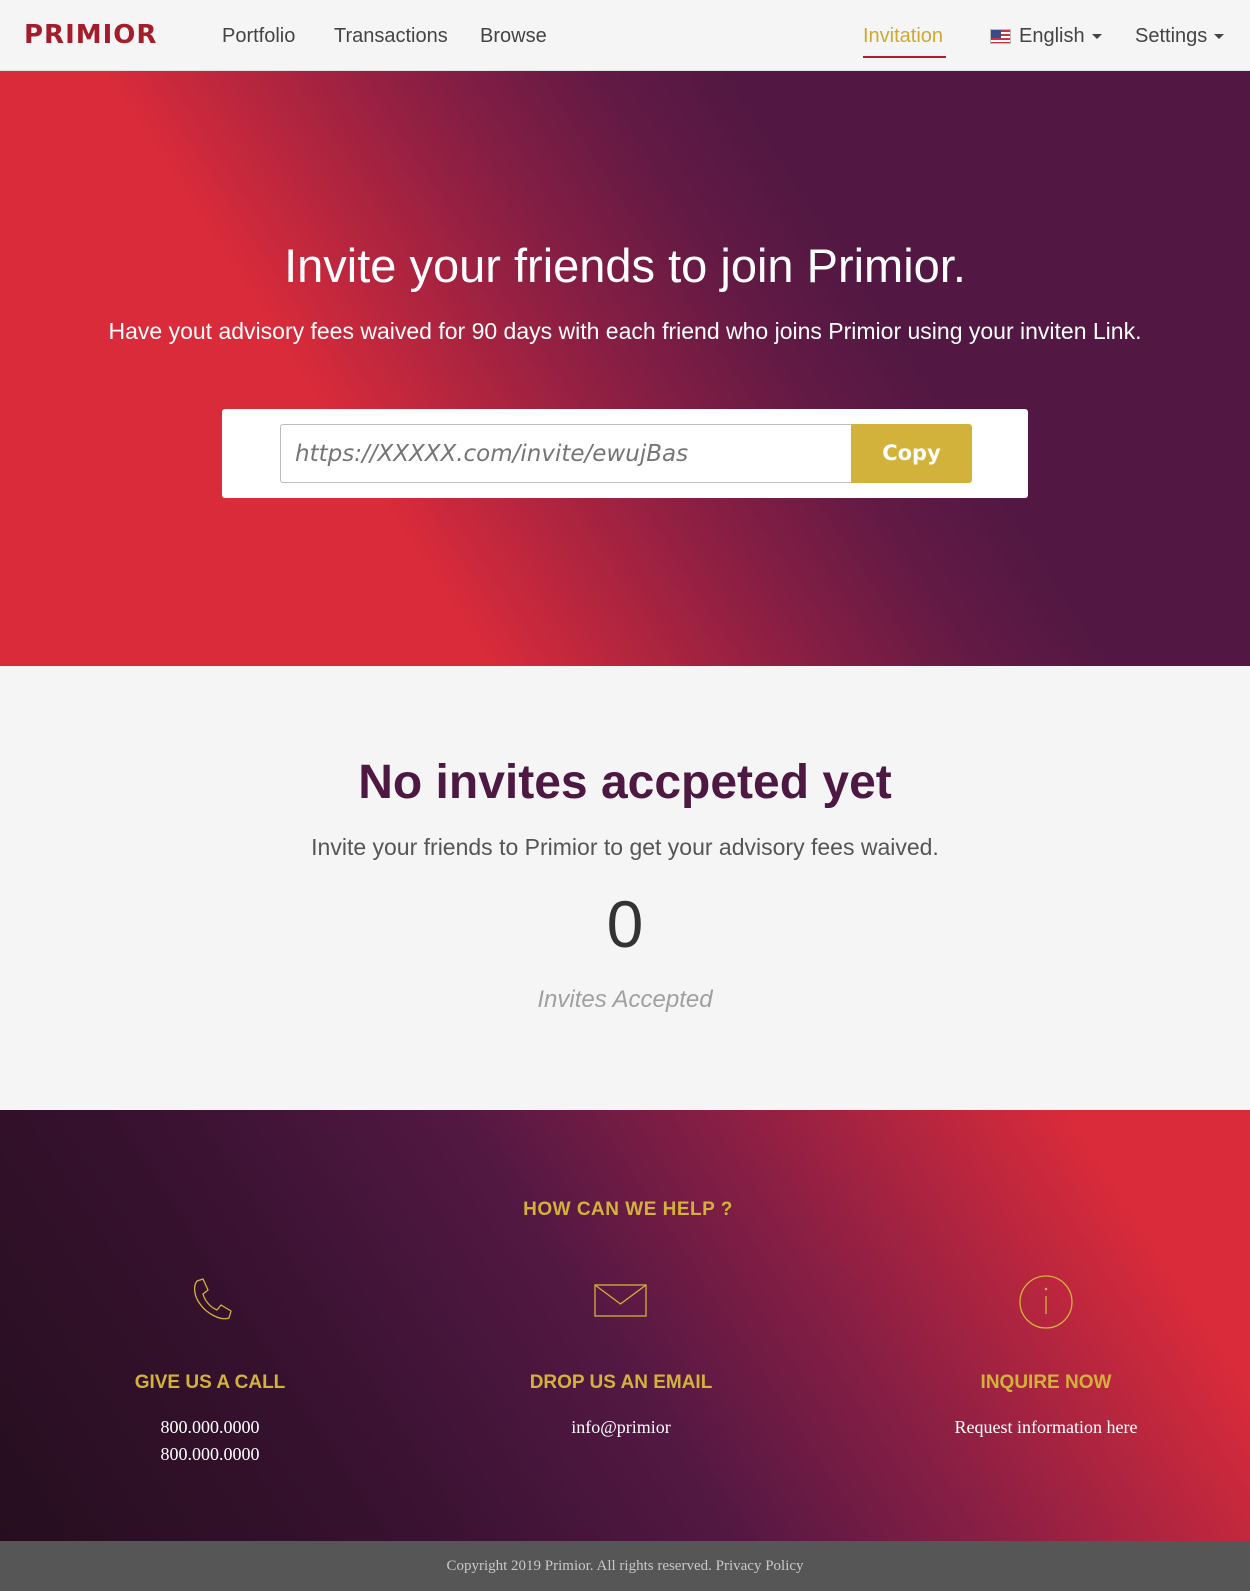  I want to click on language-dropdown: English, so click(1046, 36).